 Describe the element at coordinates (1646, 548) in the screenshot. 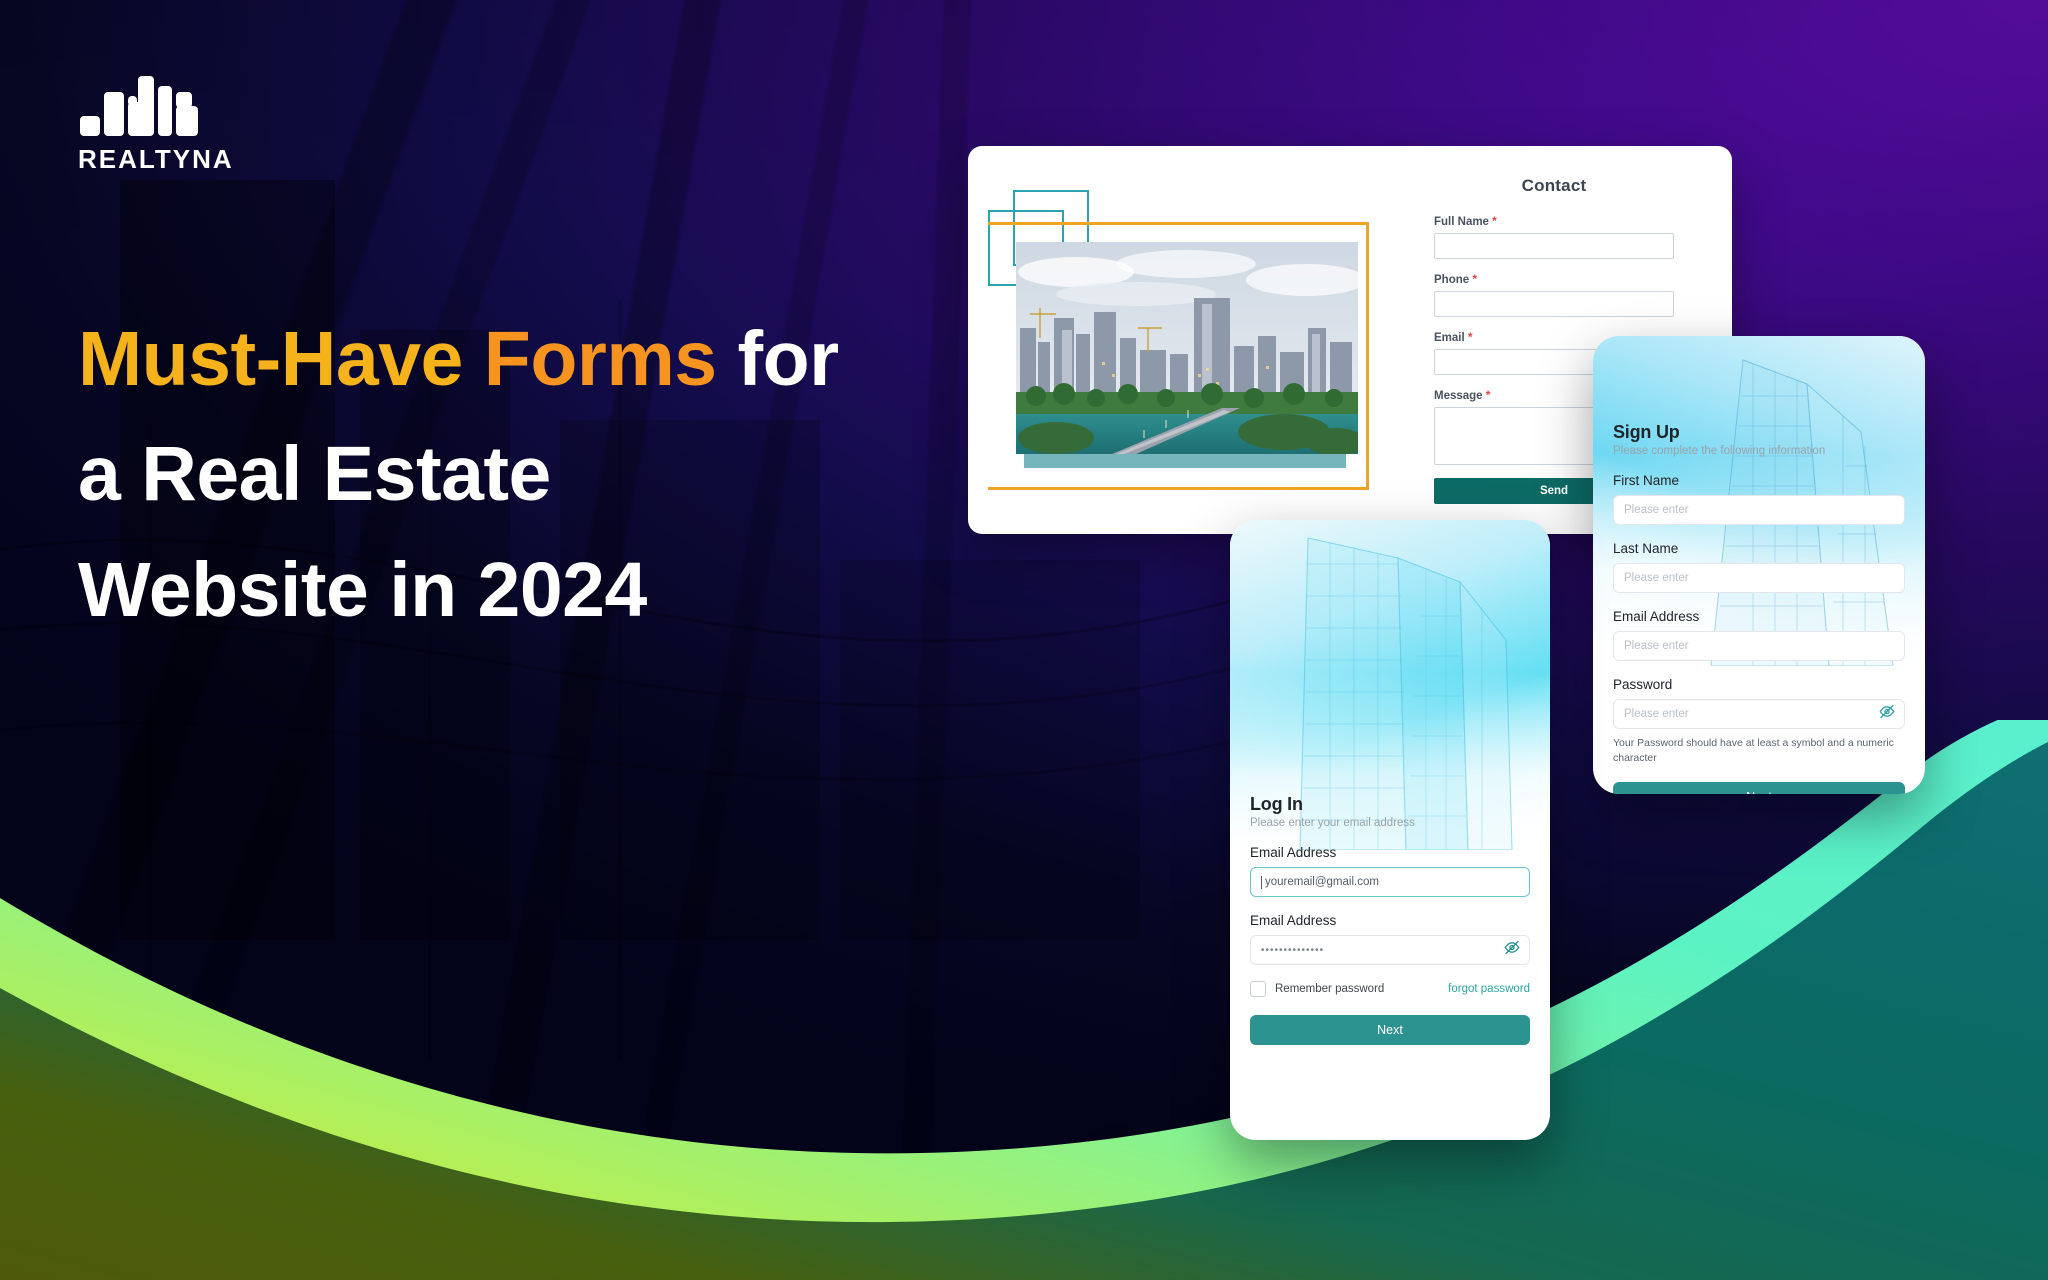

I see `signup-label-last-name: Last Name` at that location.